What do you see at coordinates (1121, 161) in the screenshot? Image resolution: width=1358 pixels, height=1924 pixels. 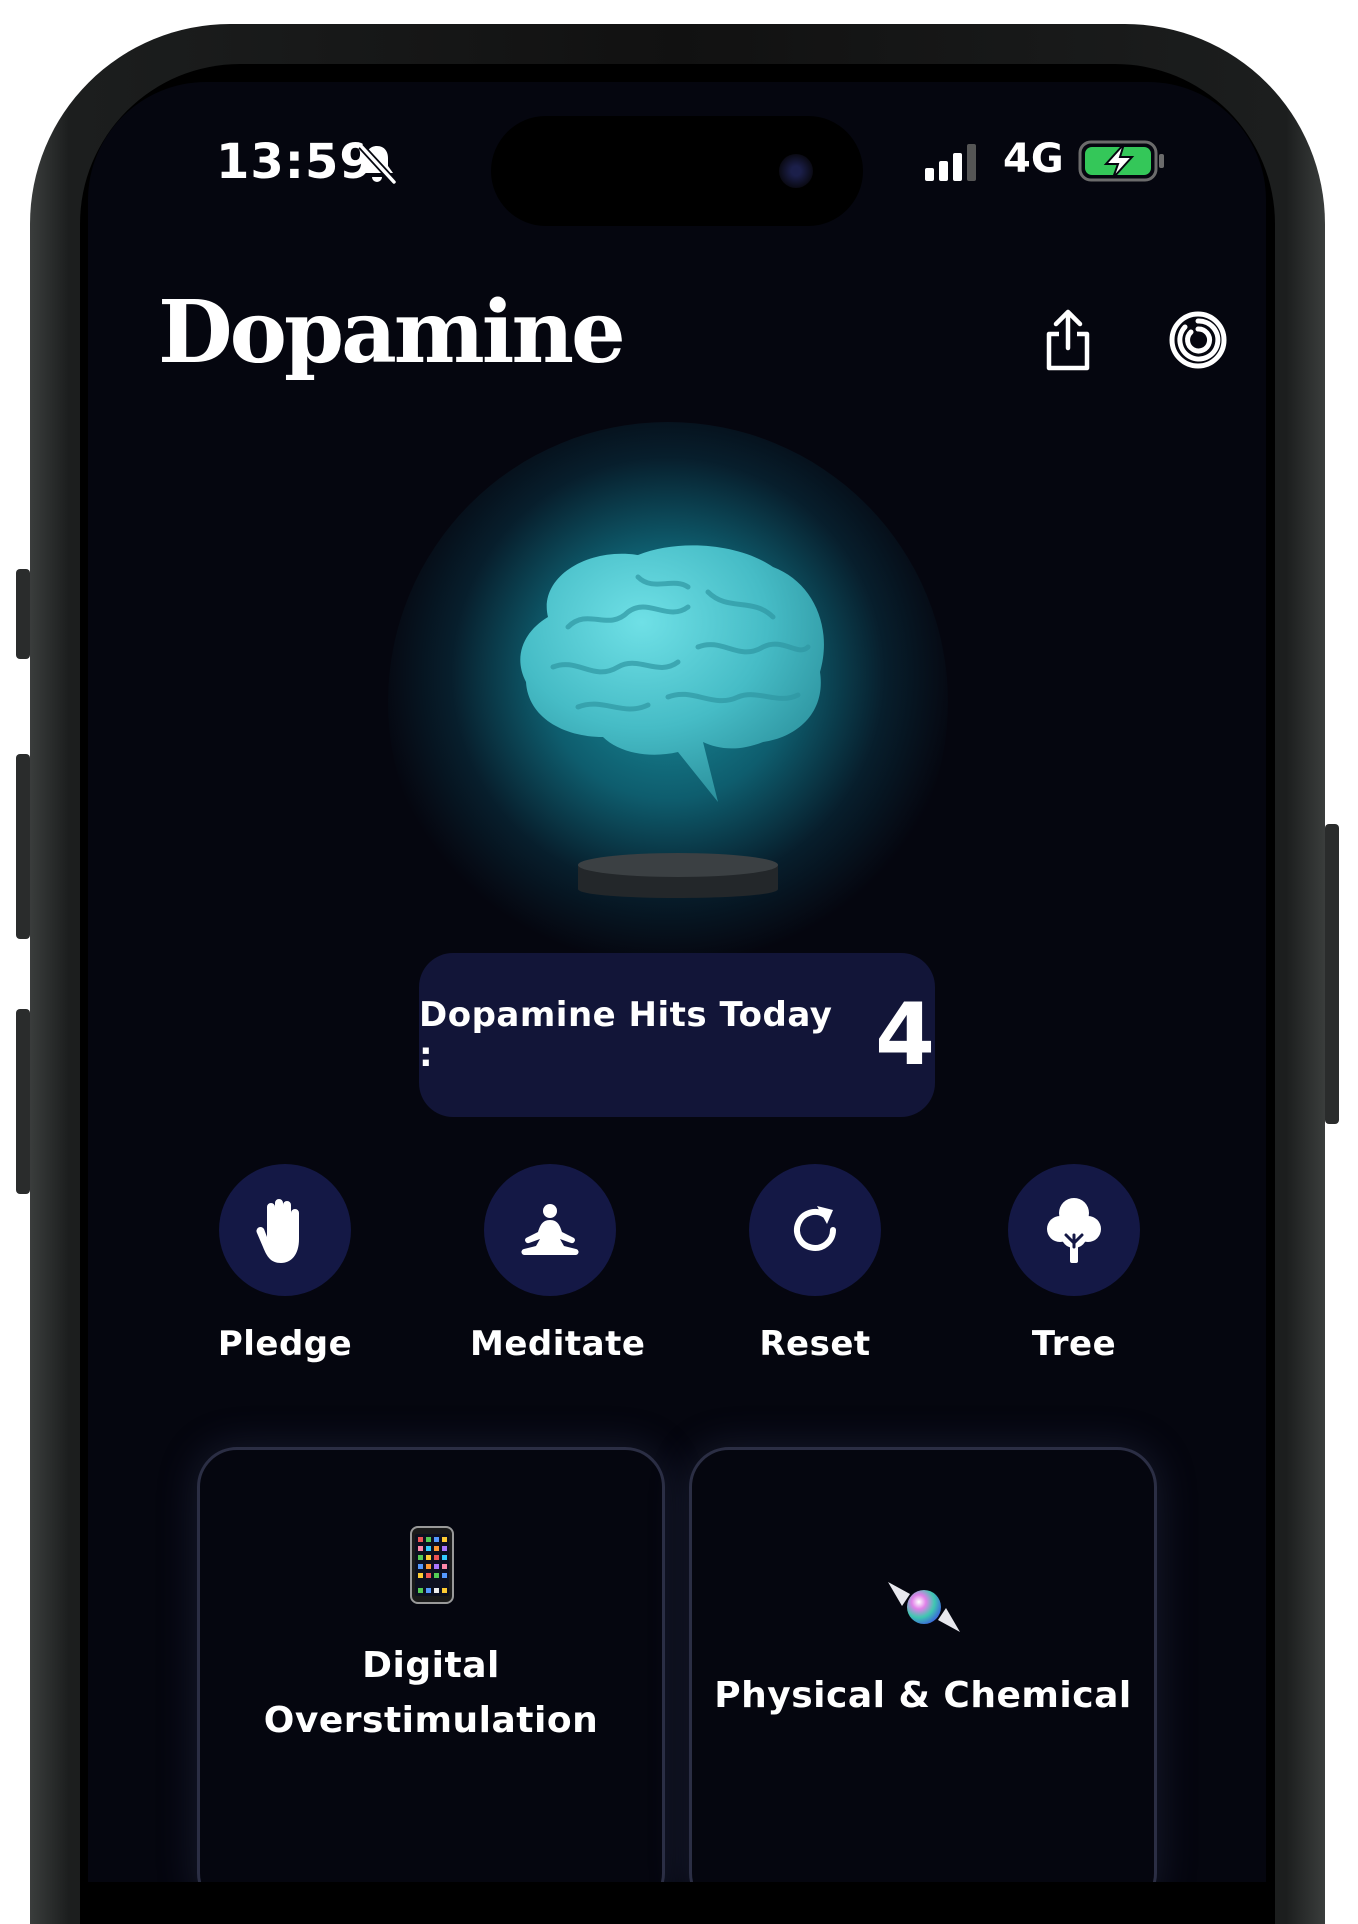 I see `battery-charging-icon` at bounding box center [1121, 161].